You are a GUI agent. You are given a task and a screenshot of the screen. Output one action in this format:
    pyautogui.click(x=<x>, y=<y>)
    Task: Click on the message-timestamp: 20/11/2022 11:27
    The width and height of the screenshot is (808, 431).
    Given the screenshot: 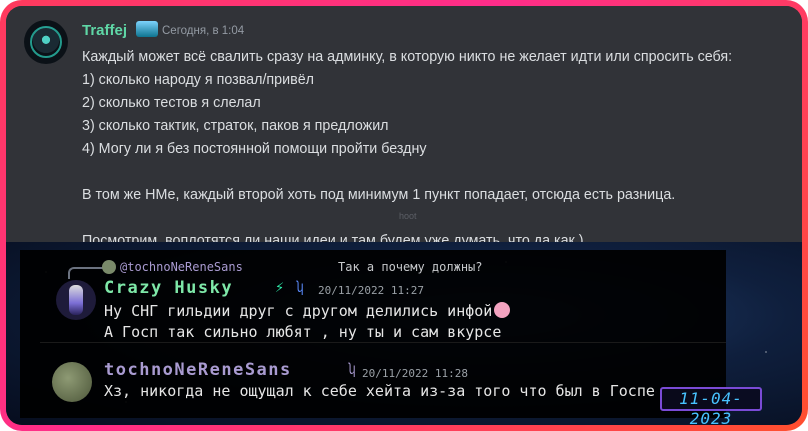 What is the action you would take?
    pyautogui.click(x=371, y=290)
    